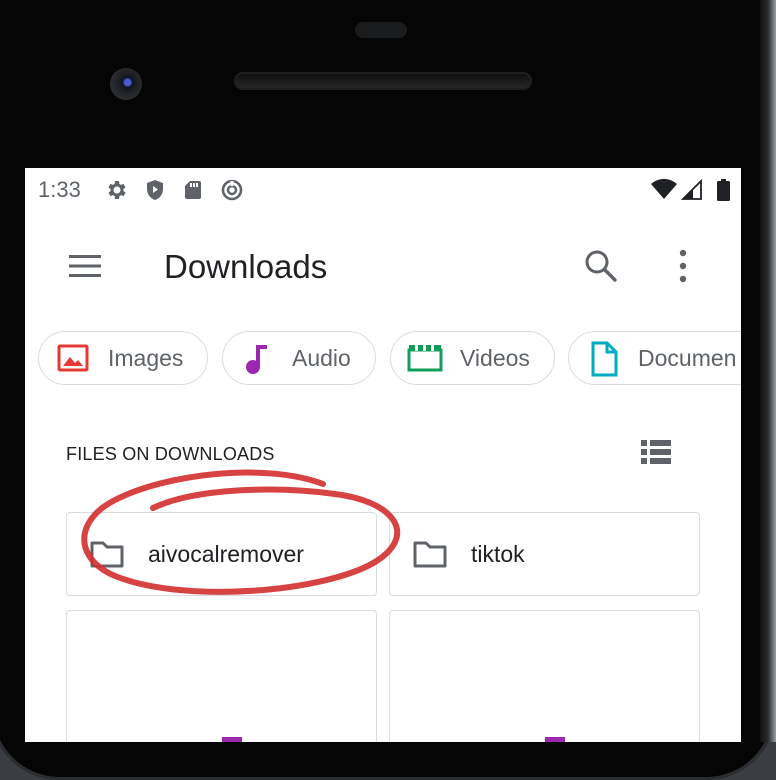  What do you see at coordinates (383, 190) in the screenshot?
I see `status-bar: 1:33` at bounding box center [383, 190].